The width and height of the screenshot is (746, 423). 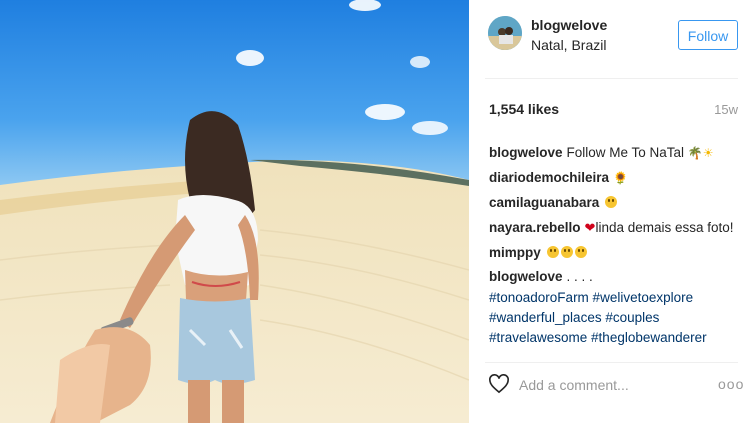 I want to click on comment-input, so click(x=609, y=385).